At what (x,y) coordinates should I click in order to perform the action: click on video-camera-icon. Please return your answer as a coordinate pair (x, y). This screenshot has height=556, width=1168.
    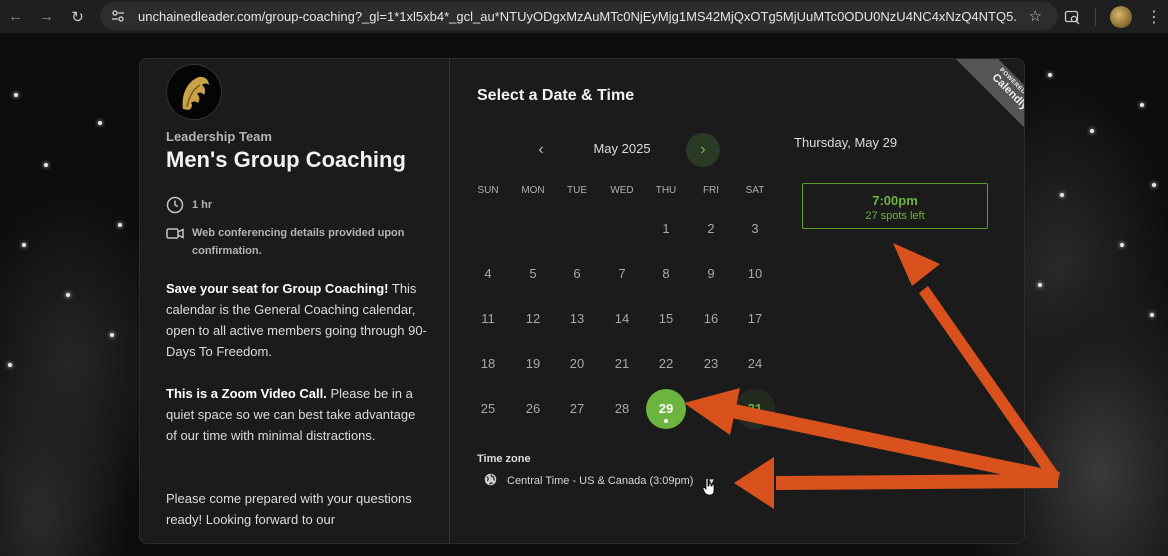
    Looking at the image, I should click on (175, 233).